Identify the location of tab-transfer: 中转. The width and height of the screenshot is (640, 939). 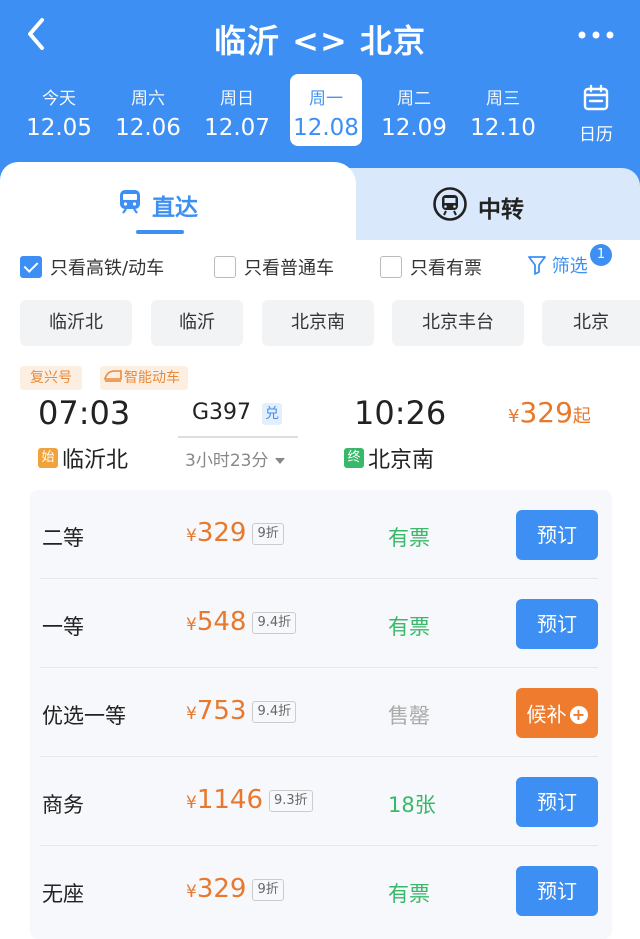
(478, 207).